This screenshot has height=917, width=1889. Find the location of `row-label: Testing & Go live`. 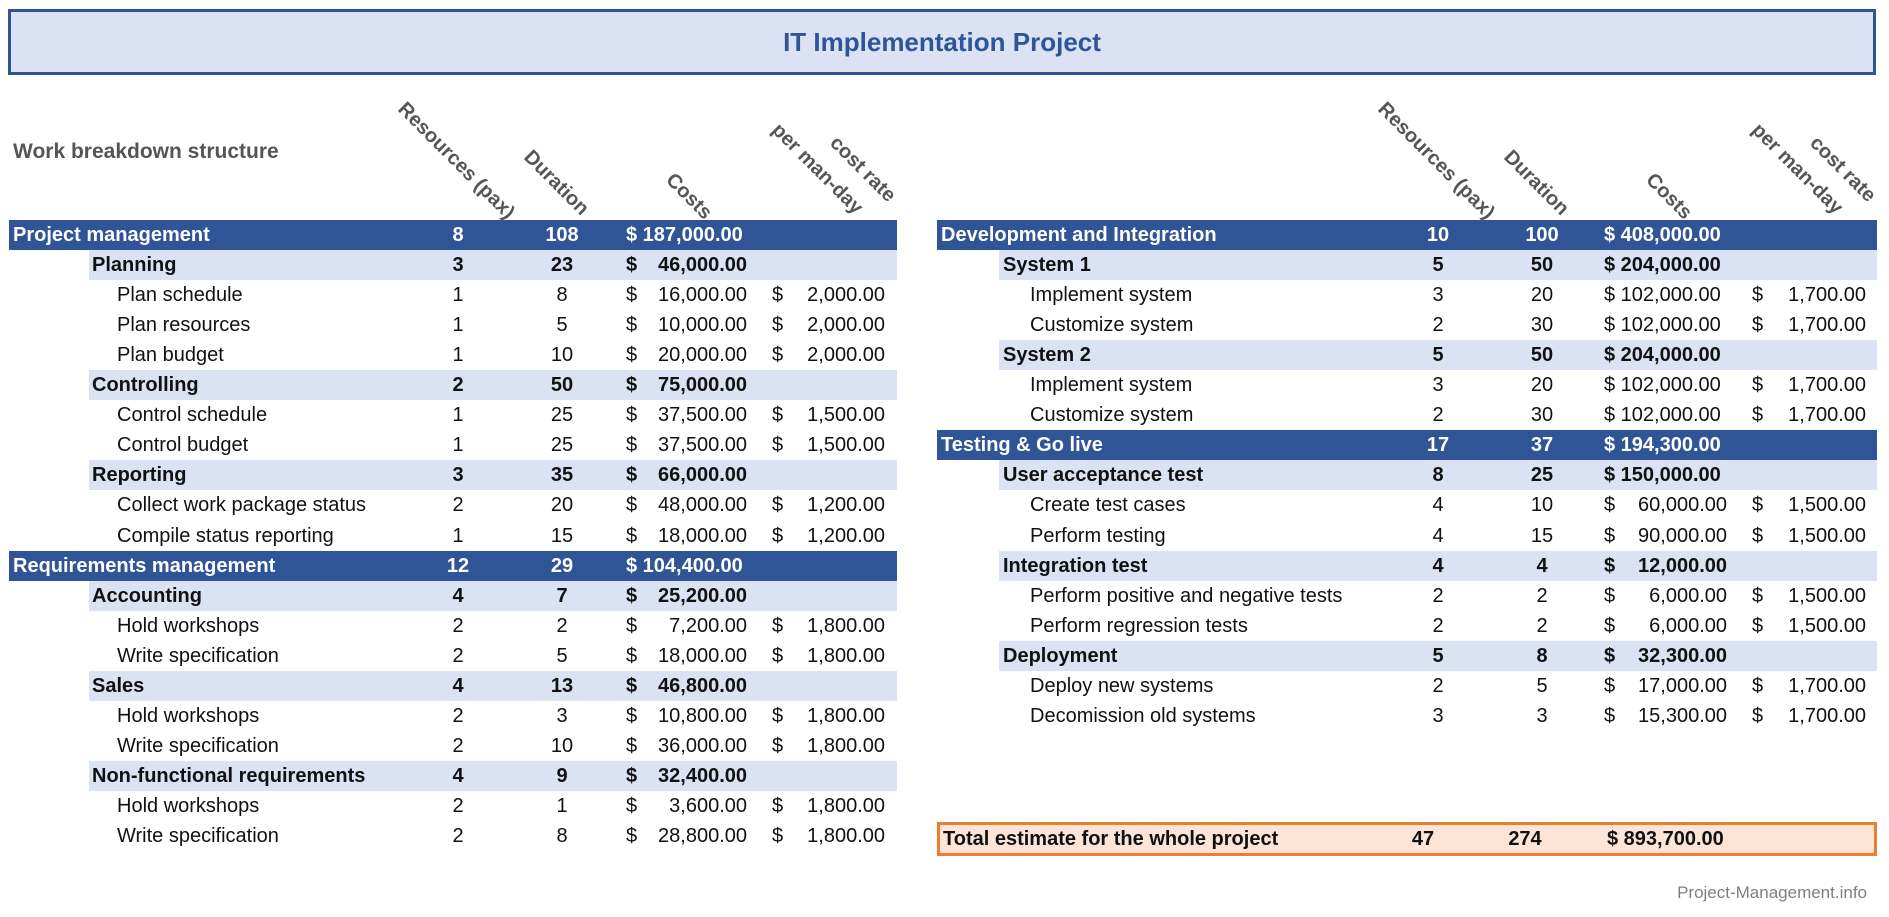

row-label: Testing & Go live is located at coordinates (1022, 445).